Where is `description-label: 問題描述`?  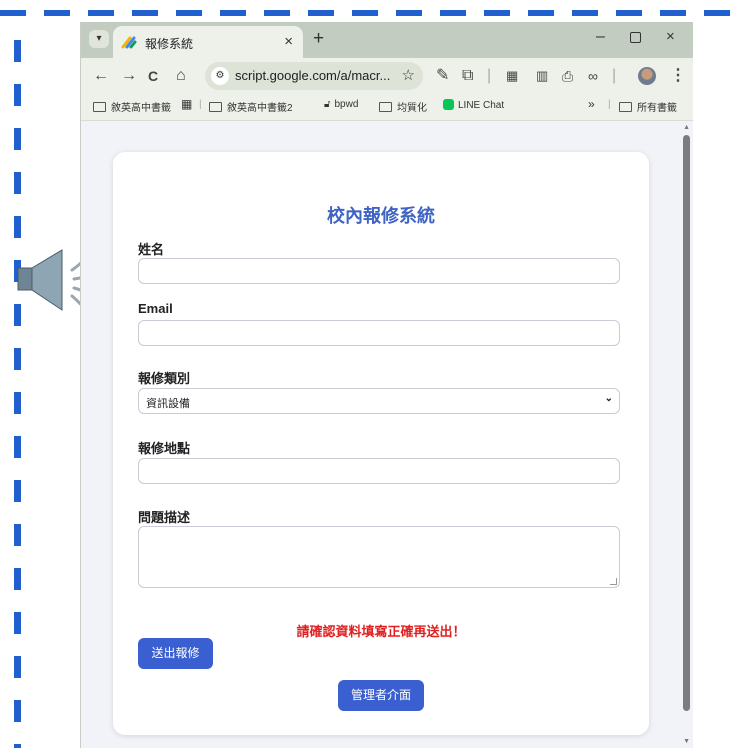 description-label: 問題描述 is located at coordinates (164, 517).